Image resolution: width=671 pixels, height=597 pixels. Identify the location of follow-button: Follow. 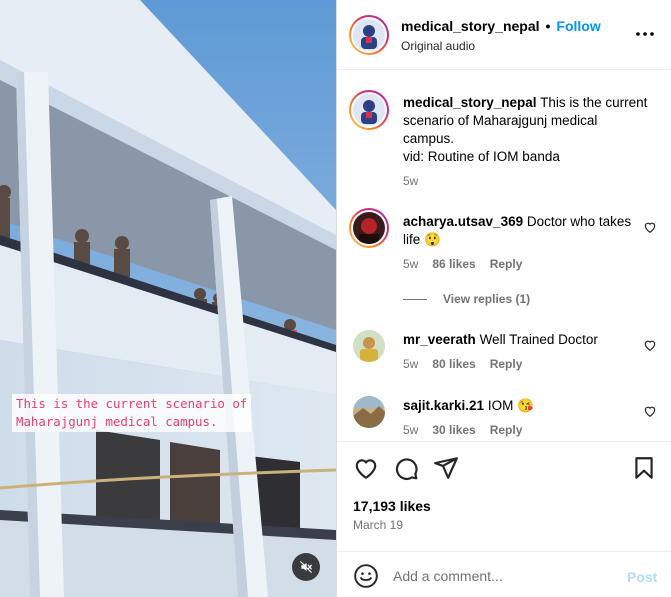
(578, 26).